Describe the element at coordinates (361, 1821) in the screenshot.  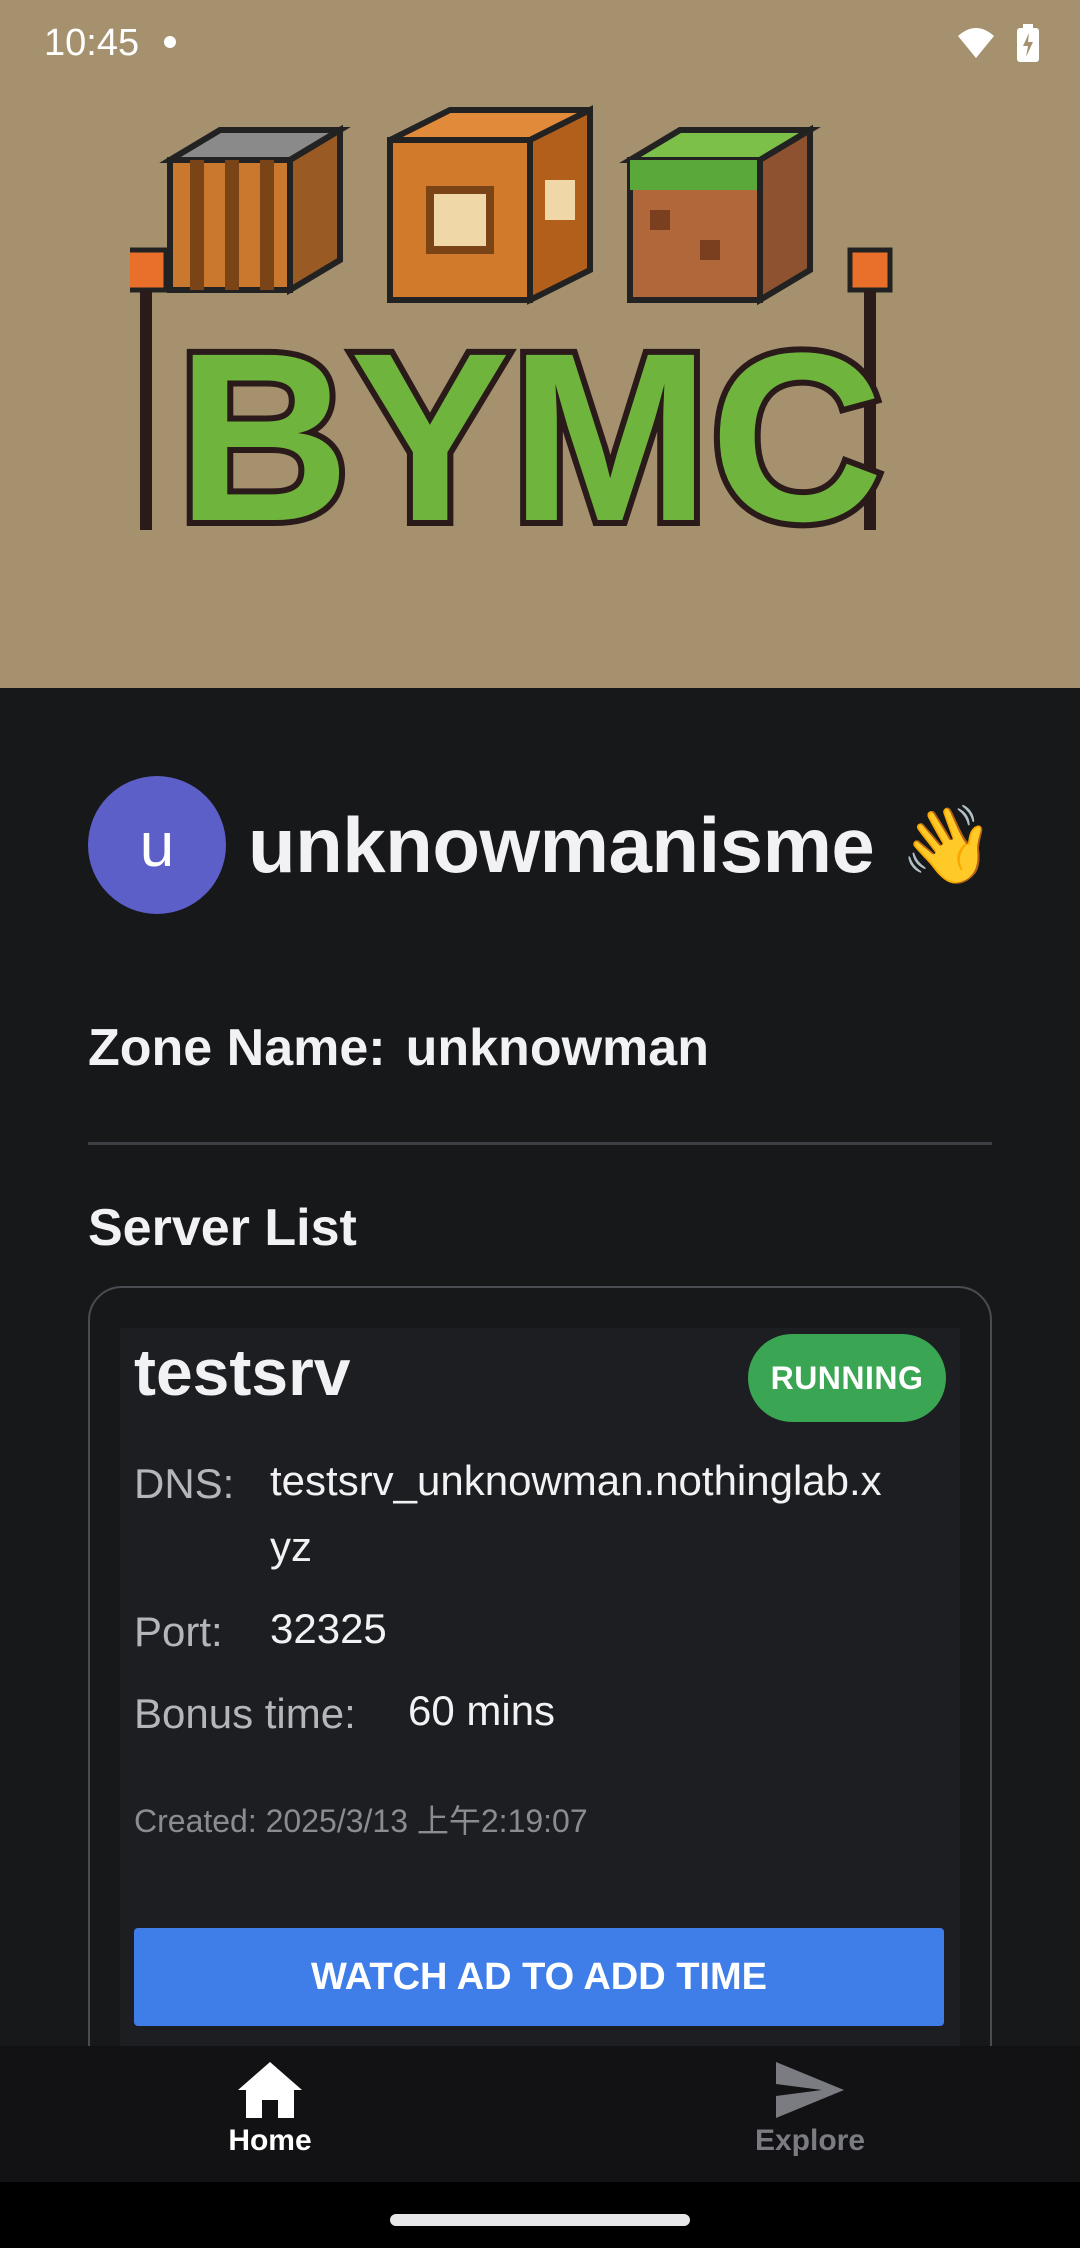
I see `created-timestamp: Created: 2025/3/13 上午2:19:07` at that location.